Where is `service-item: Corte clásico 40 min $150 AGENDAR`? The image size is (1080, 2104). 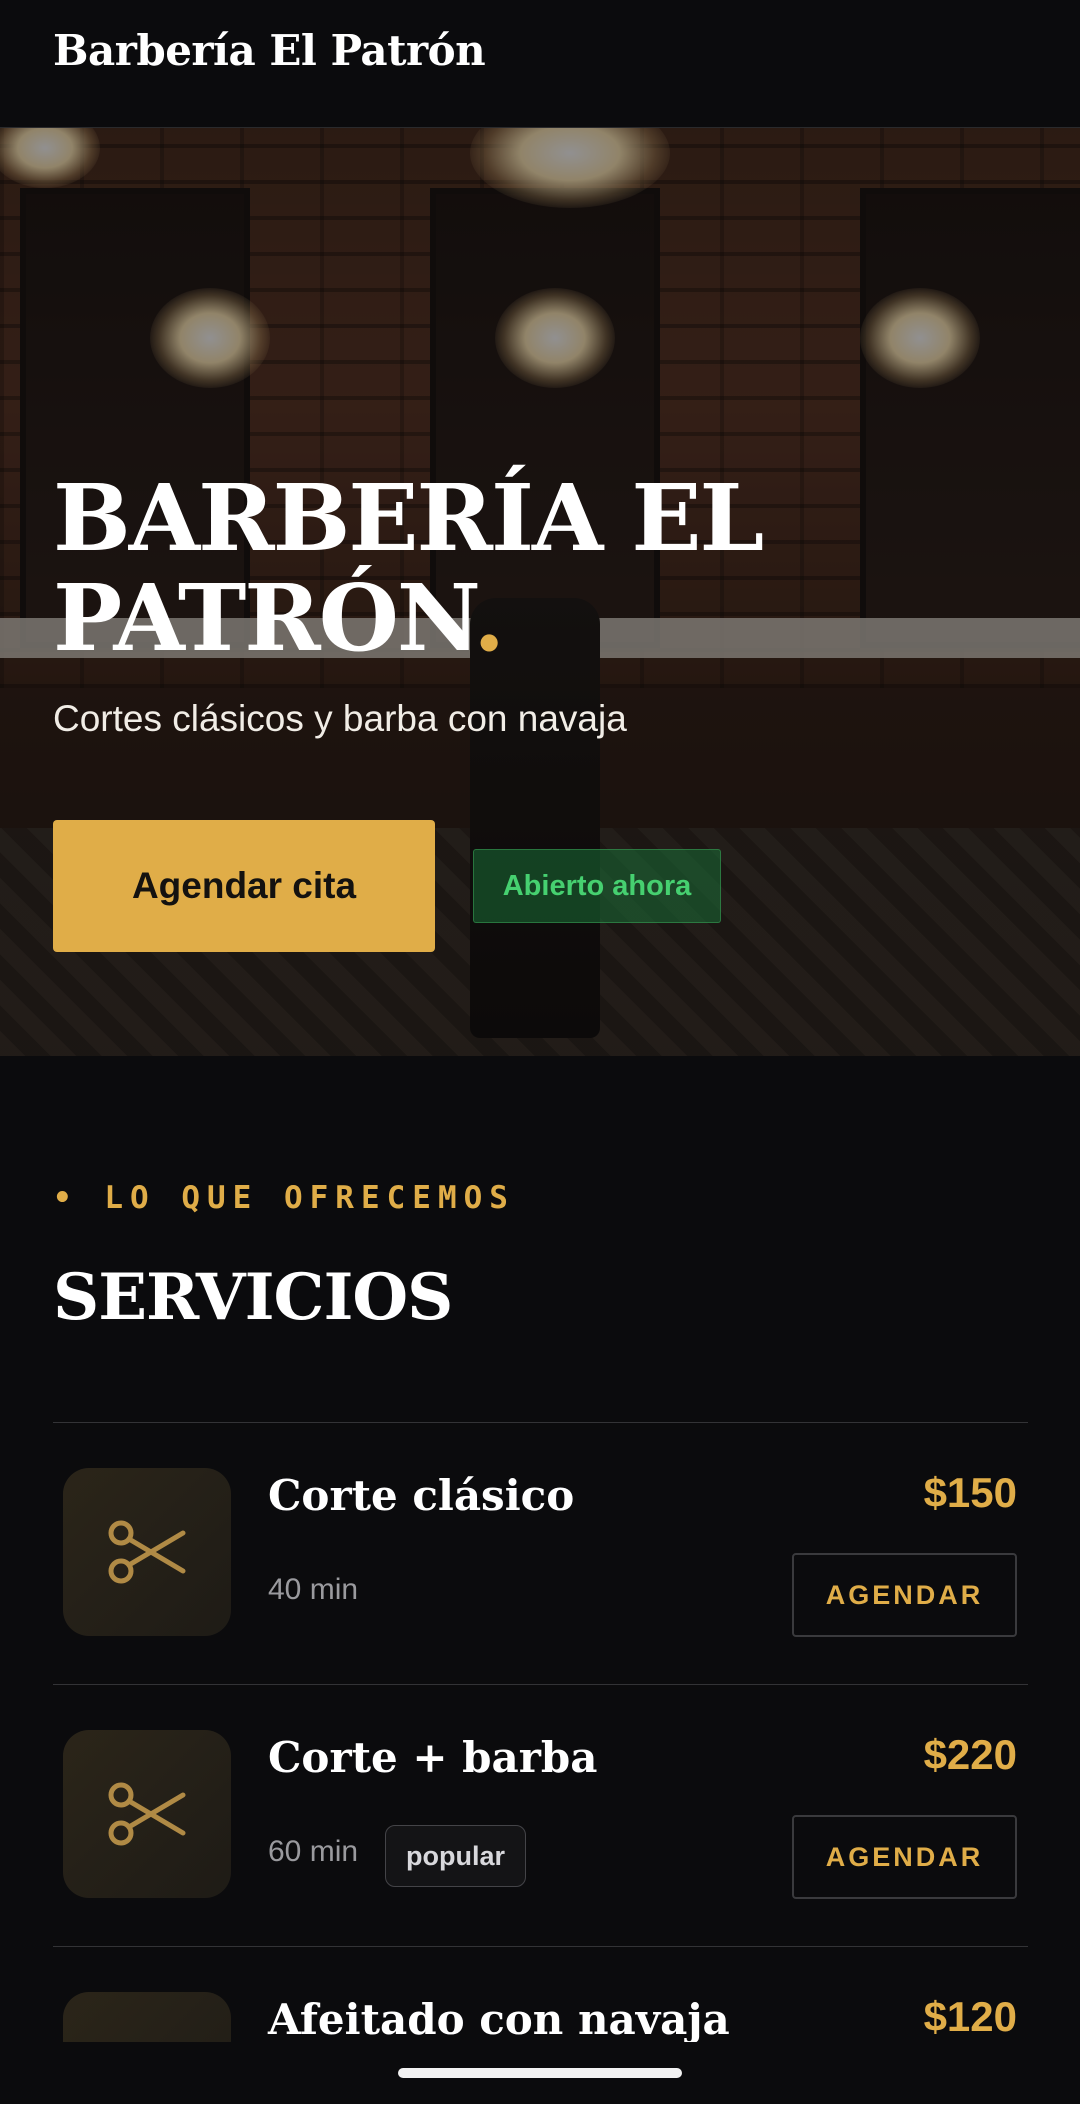
service-item: Corte clásico 40 min $150 AGENDAR is located at coordinates (540, 1553).